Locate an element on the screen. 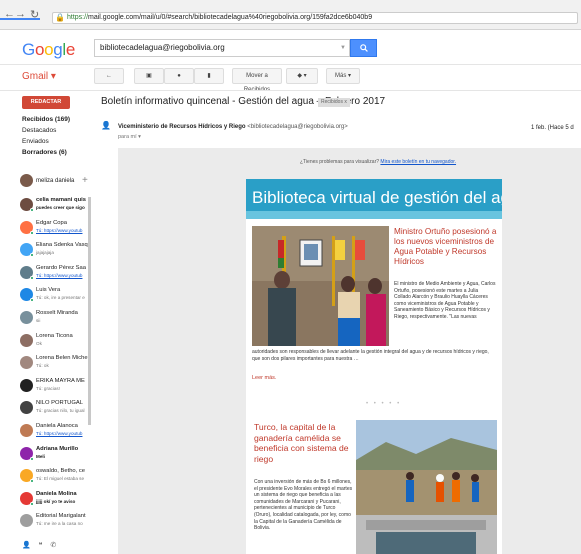  view-problem-text: ¿Tienes problemas para visualizar? is located at coordinates (340, 162).